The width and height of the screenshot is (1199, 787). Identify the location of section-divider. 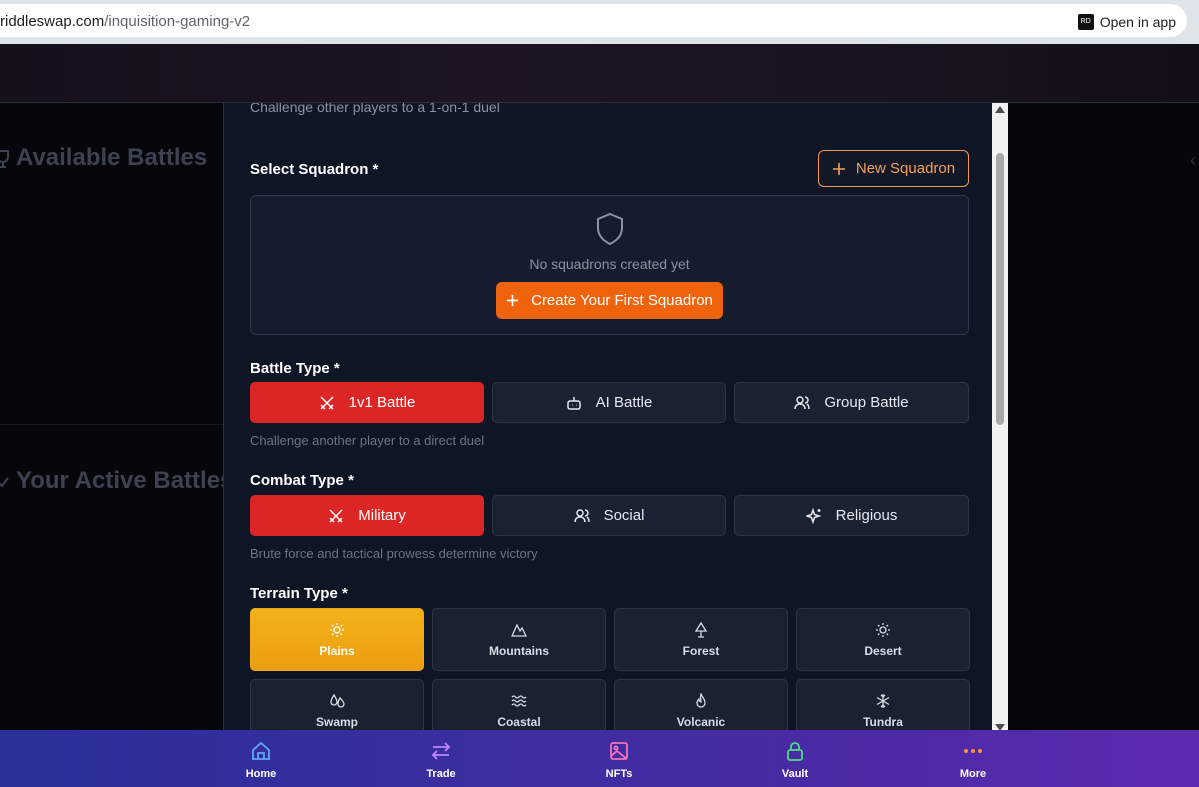
(112, 424).